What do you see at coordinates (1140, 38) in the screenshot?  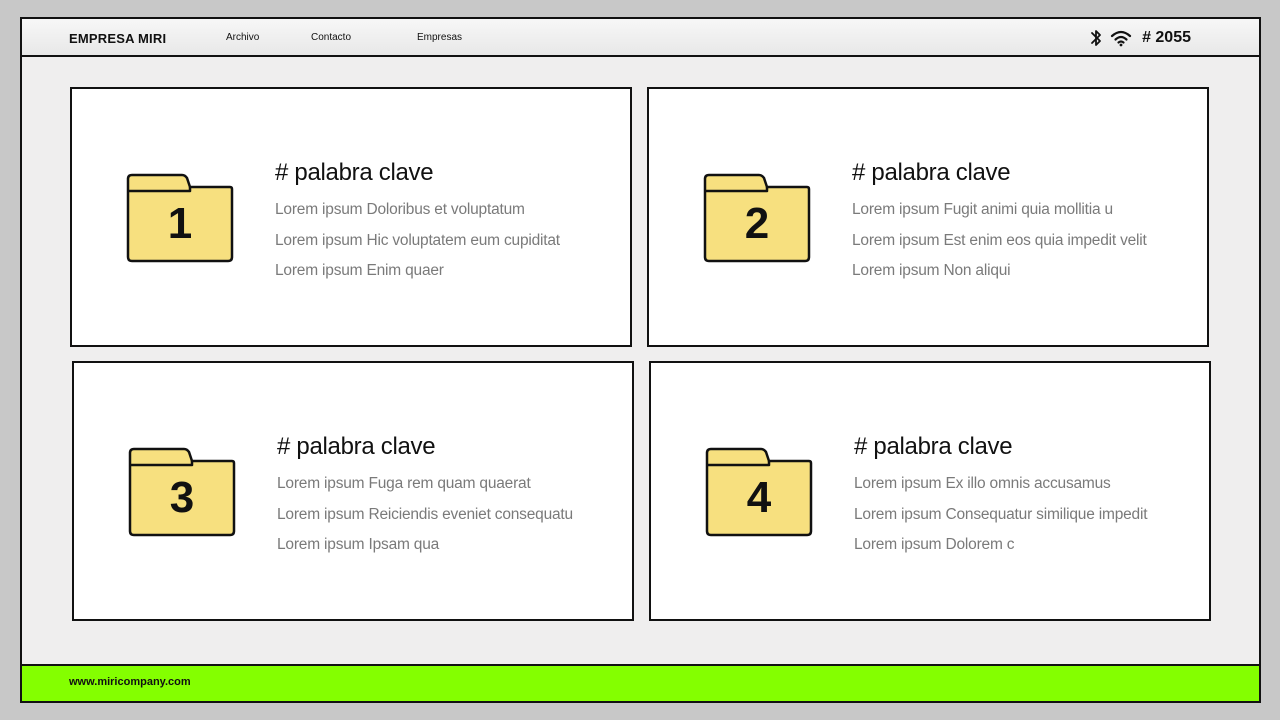 I see `status-area: # 2055` at bounding box center [1140, 38].